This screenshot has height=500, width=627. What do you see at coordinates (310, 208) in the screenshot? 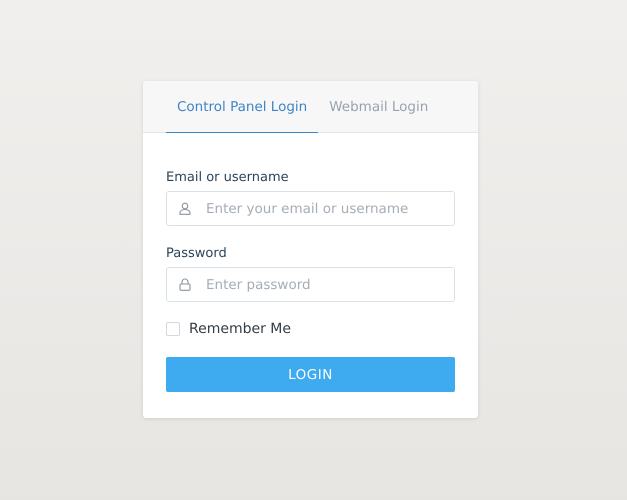
I see `input-field: Enter your email or username` at bounding box center [310, 208].